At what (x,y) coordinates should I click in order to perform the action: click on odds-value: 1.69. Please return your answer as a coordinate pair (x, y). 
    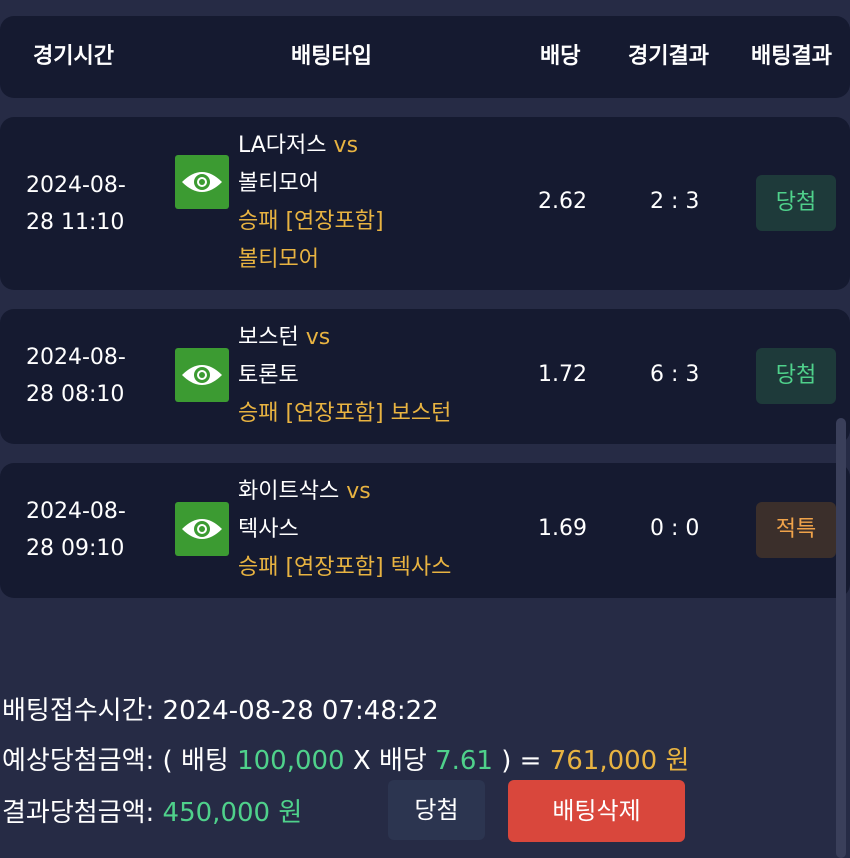
    Looking at the image, I should click on (562, 528).